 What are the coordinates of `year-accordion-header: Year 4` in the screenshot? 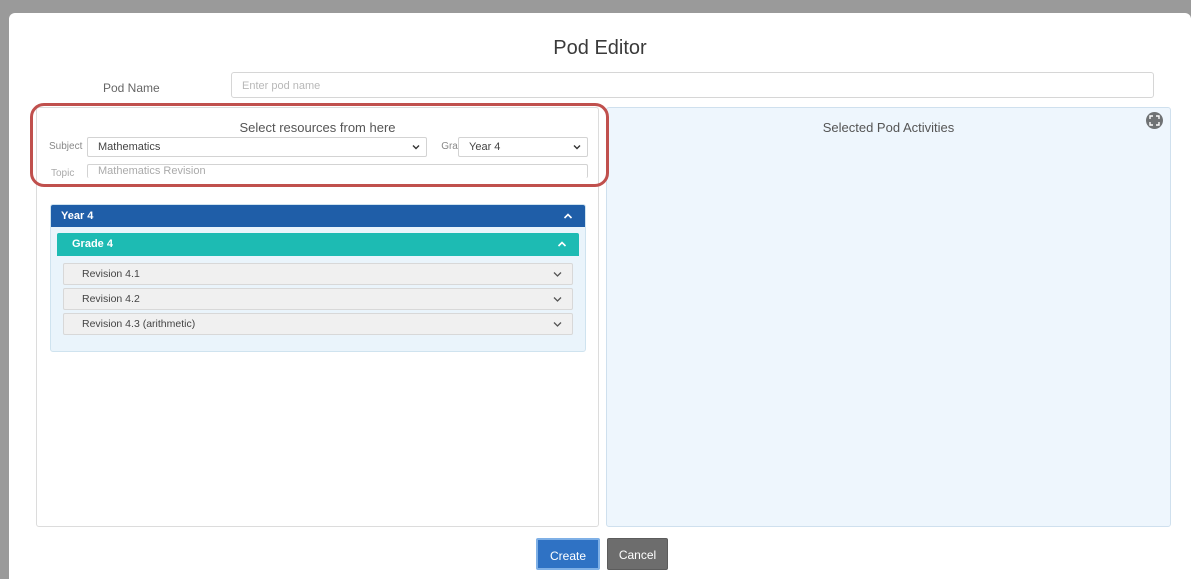 It's located at (318, 216).